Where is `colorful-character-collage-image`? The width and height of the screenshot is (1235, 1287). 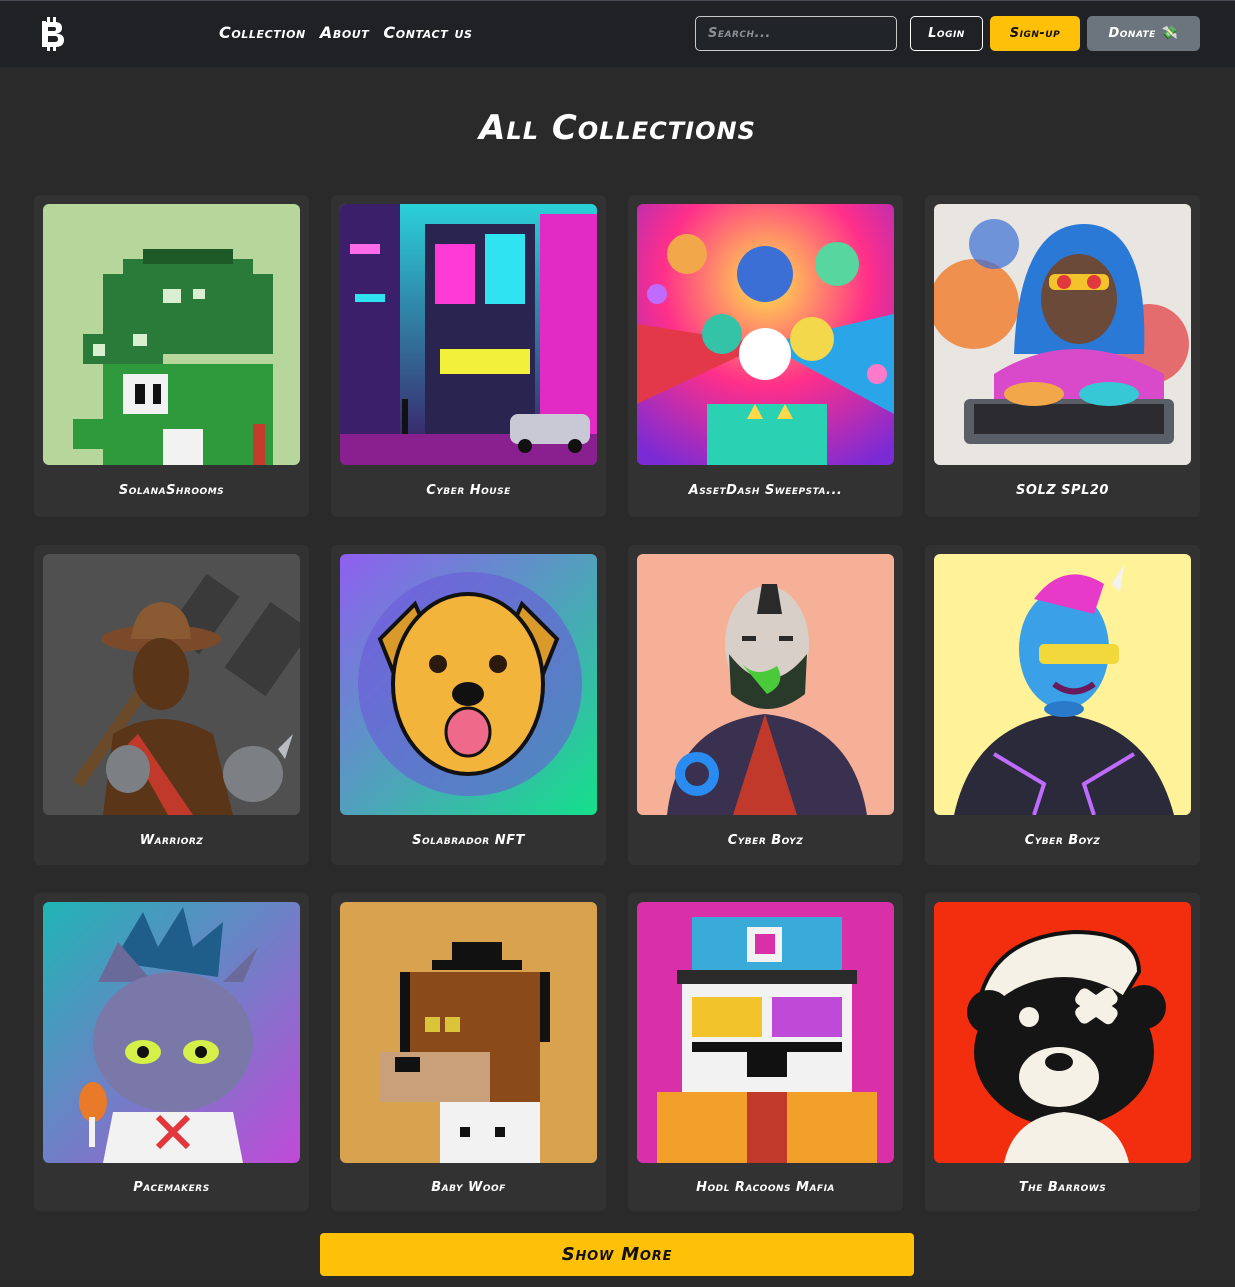
colorful-character-collage-image is located at coordinates (765, 334).